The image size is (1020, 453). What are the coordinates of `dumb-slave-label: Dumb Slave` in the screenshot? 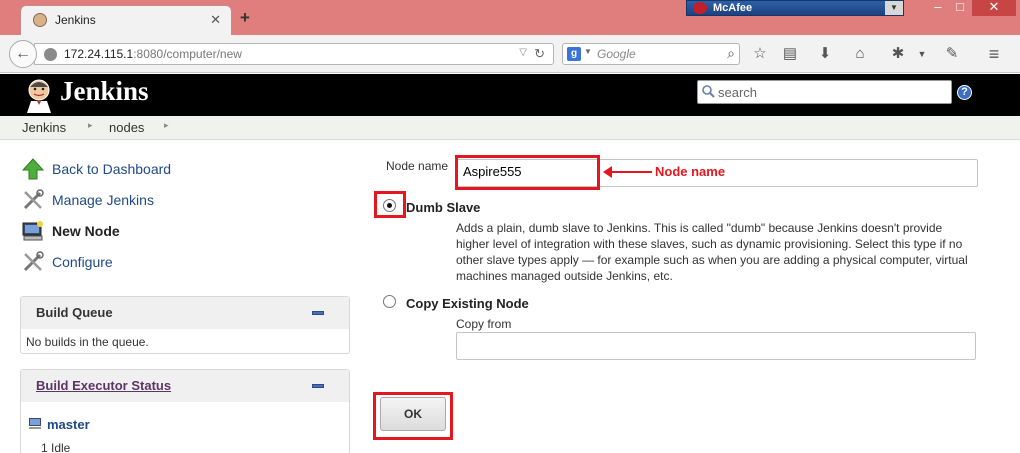 It's located at (443, 207).